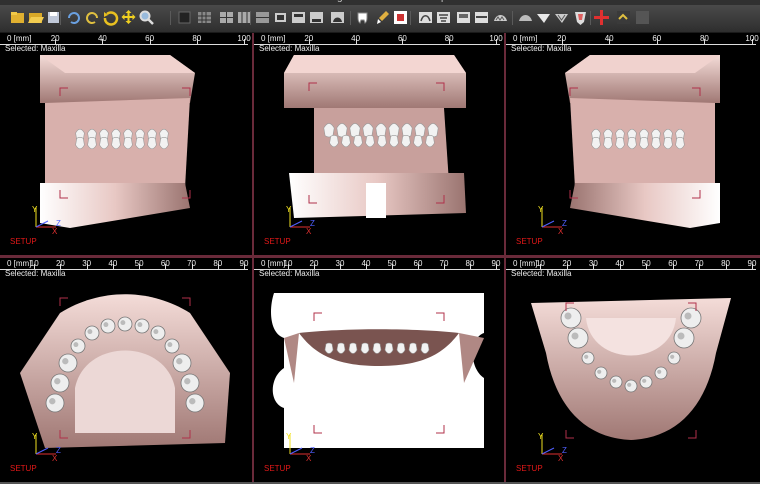 Image resolution: width=760 pixels, height=484 pixels. Describe the element at coordinates (280, 17) in the screenshot. I see `view-front-icon` at that location.